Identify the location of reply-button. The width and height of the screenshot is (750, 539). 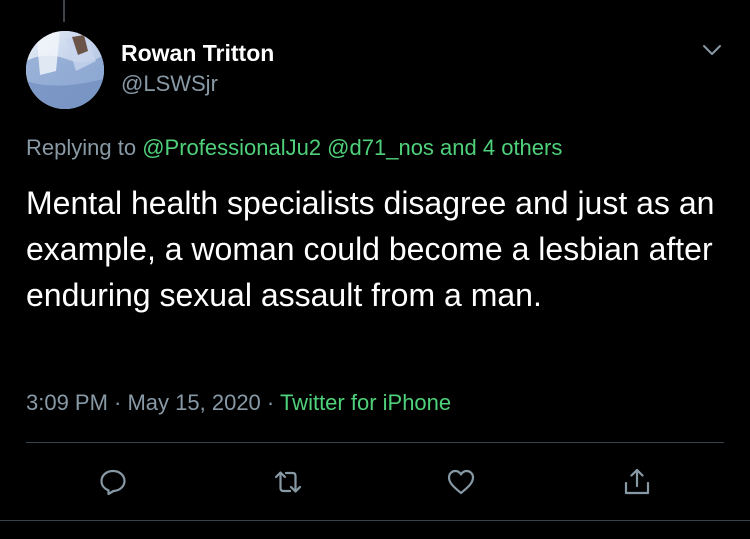
(113, 482).